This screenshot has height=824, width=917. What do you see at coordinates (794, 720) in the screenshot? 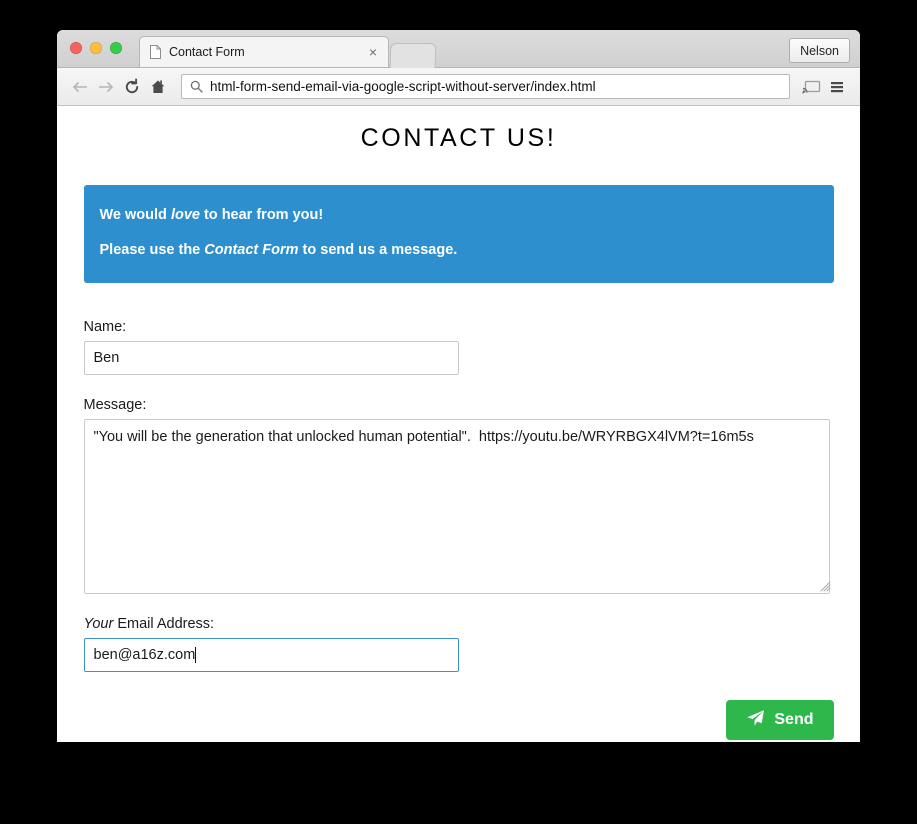
I see `send-button-label: Send` at bounding box center [794, 720].